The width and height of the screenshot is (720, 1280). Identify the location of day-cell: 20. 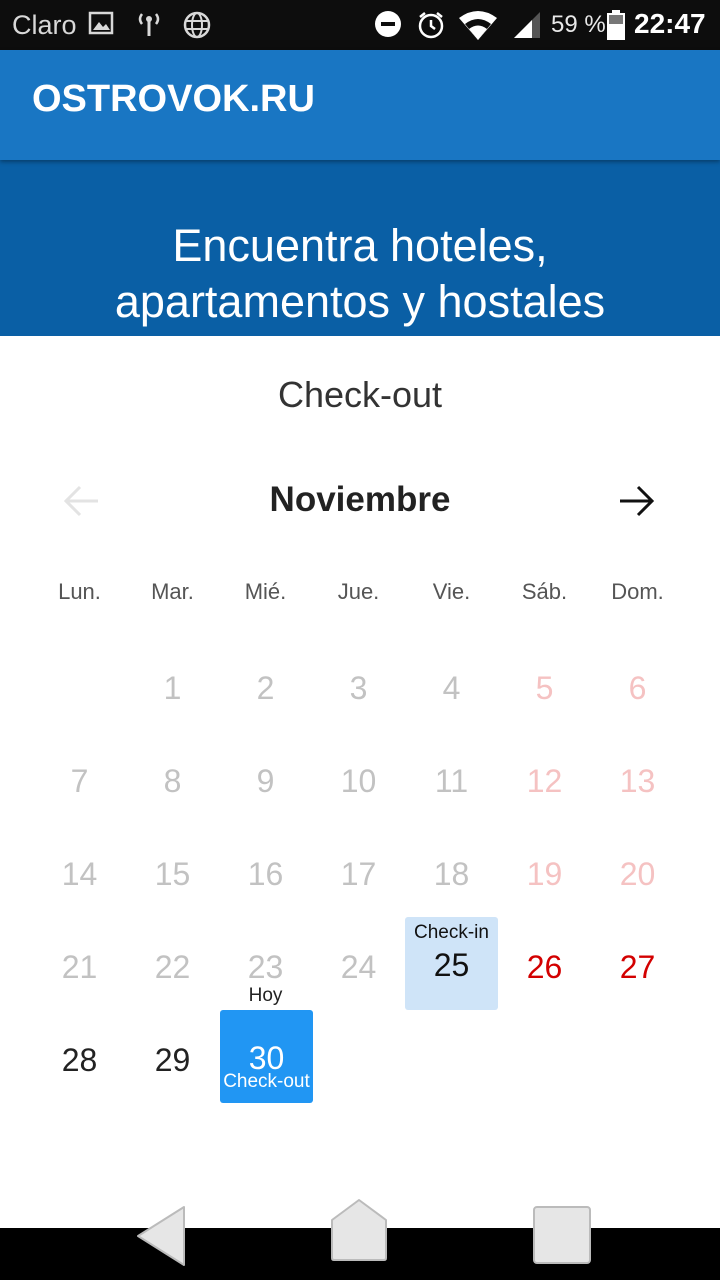
(637, 871).